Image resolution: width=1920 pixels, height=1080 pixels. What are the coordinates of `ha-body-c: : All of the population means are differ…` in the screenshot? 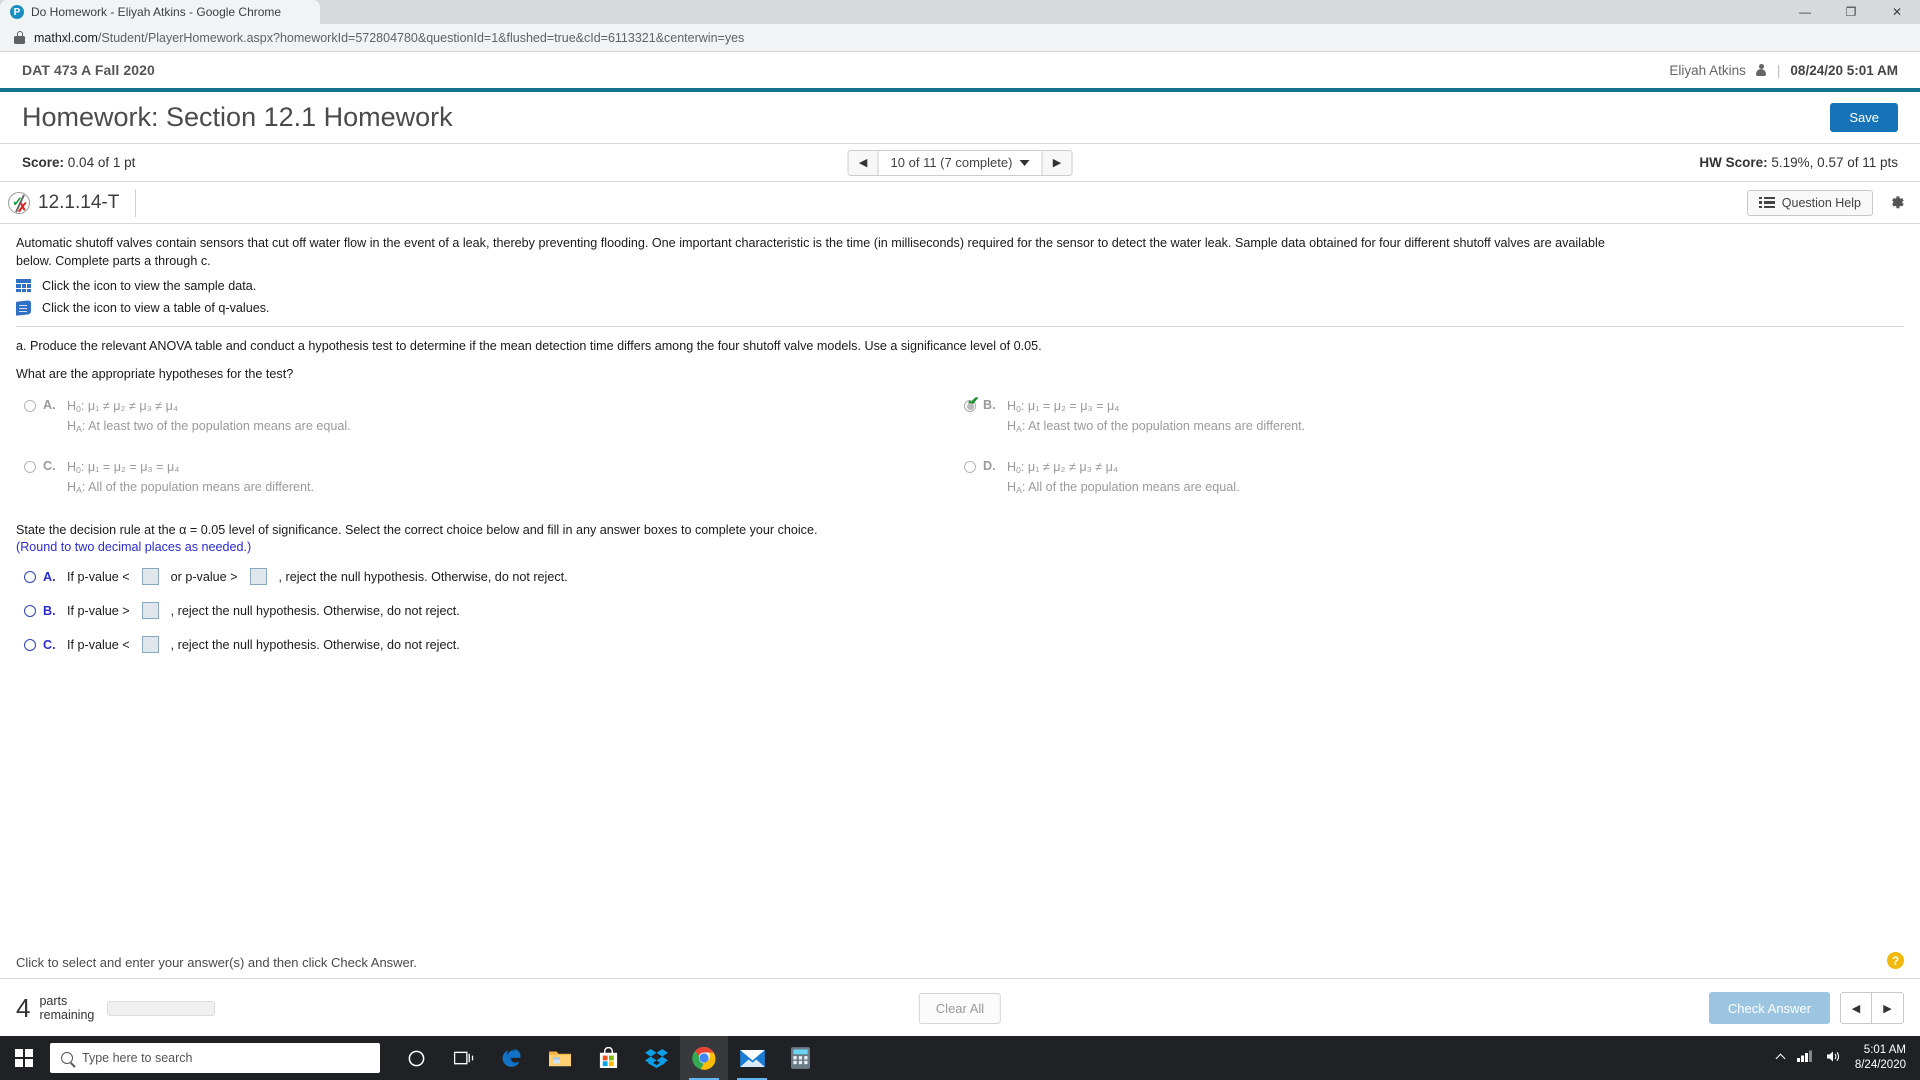 It's located at (198, 486).